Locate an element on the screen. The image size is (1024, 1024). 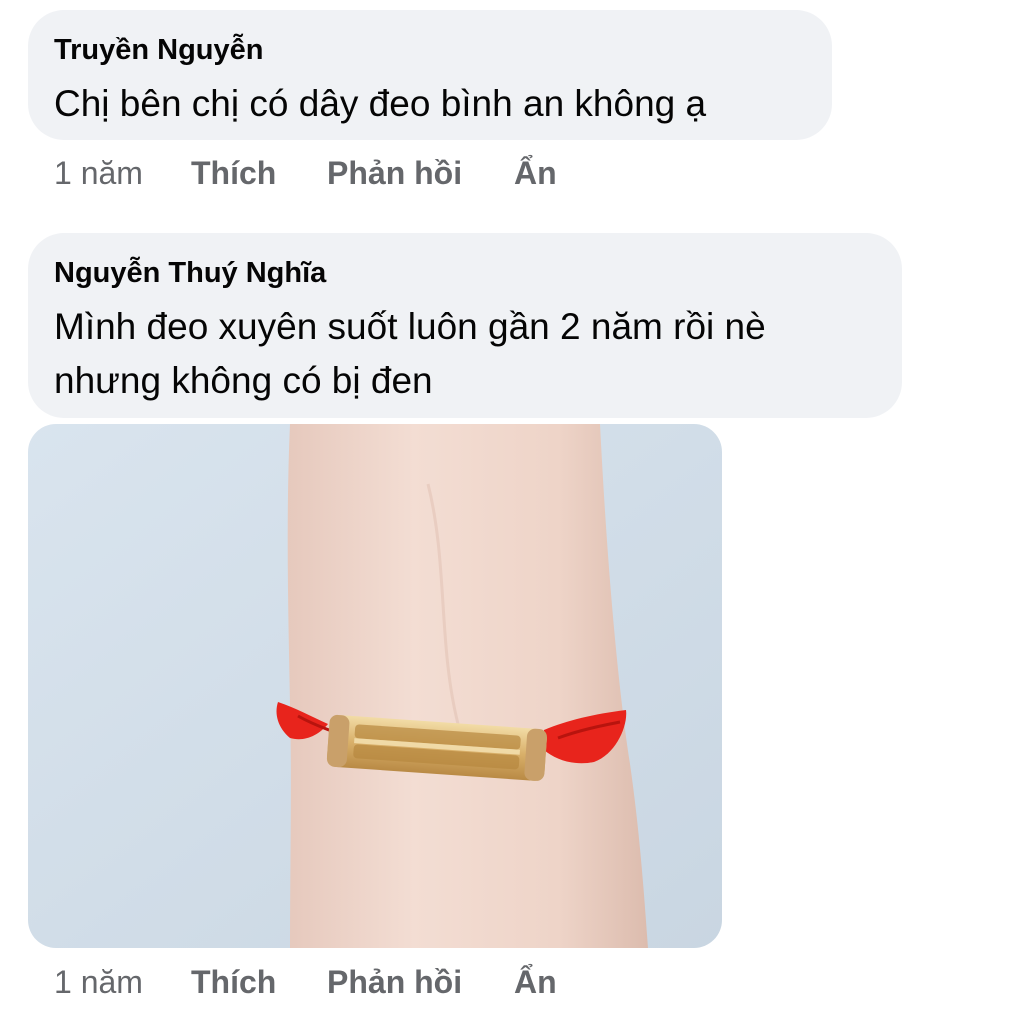
comment-author: Nguyễn Thuý Nghĩa is located at coordinates (190, 273).